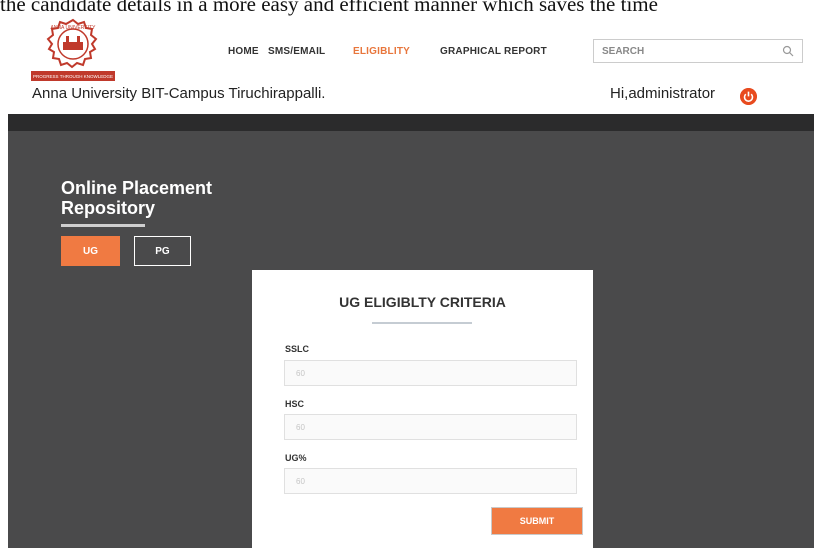 The image size is (814, 548). What do you see at coordinates (430, 427) in the screenshot?
I see `hsc-input` at bounding box center [430, 427].